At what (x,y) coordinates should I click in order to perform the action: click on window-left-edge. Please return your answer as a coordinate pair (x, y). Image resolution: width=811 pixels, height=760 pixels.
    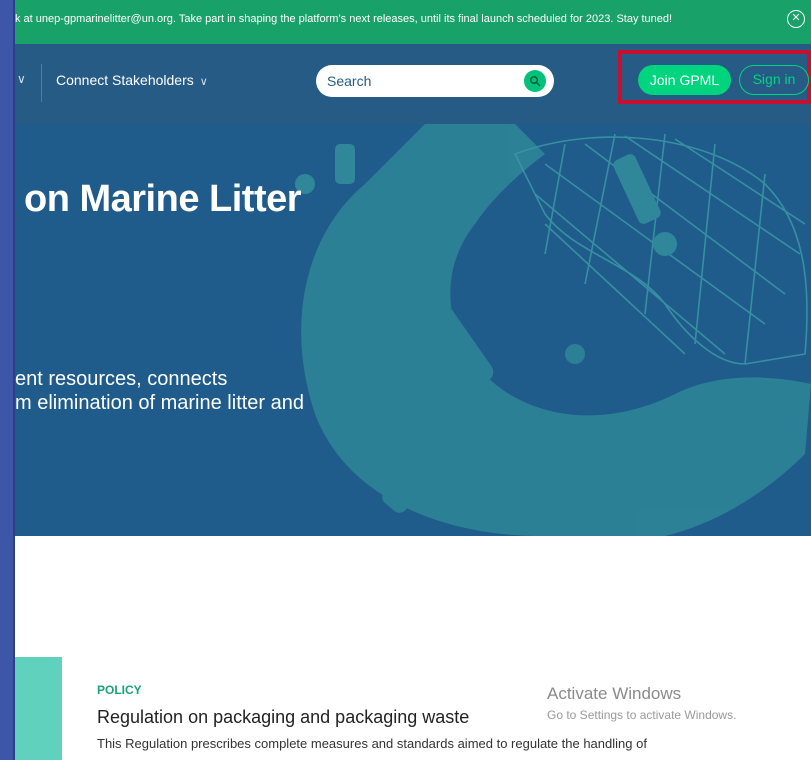
    Looking at the image, I should click on (7, 380).